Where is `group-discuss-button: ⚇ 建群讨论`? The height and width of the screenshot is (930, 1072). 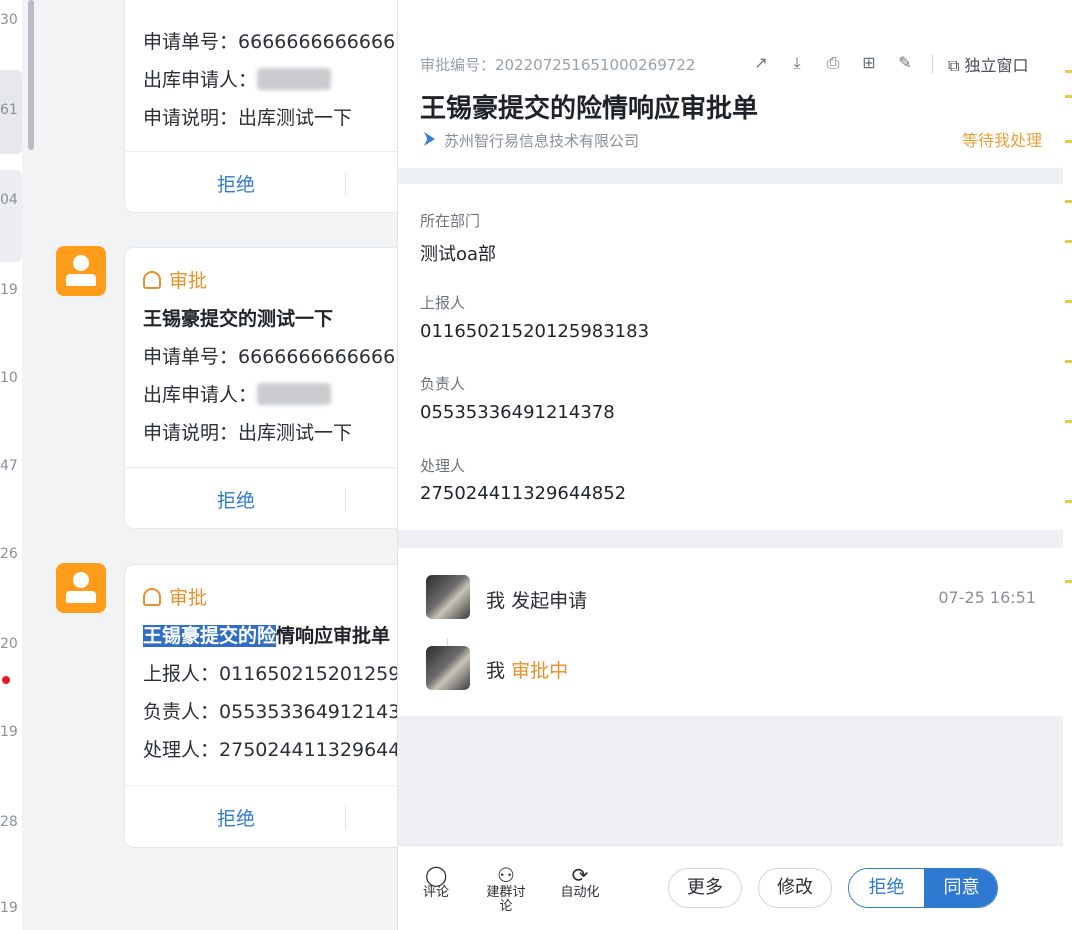 group-discuss-button: ⚇ 建群讨论 is located at coordinates (506, 889).